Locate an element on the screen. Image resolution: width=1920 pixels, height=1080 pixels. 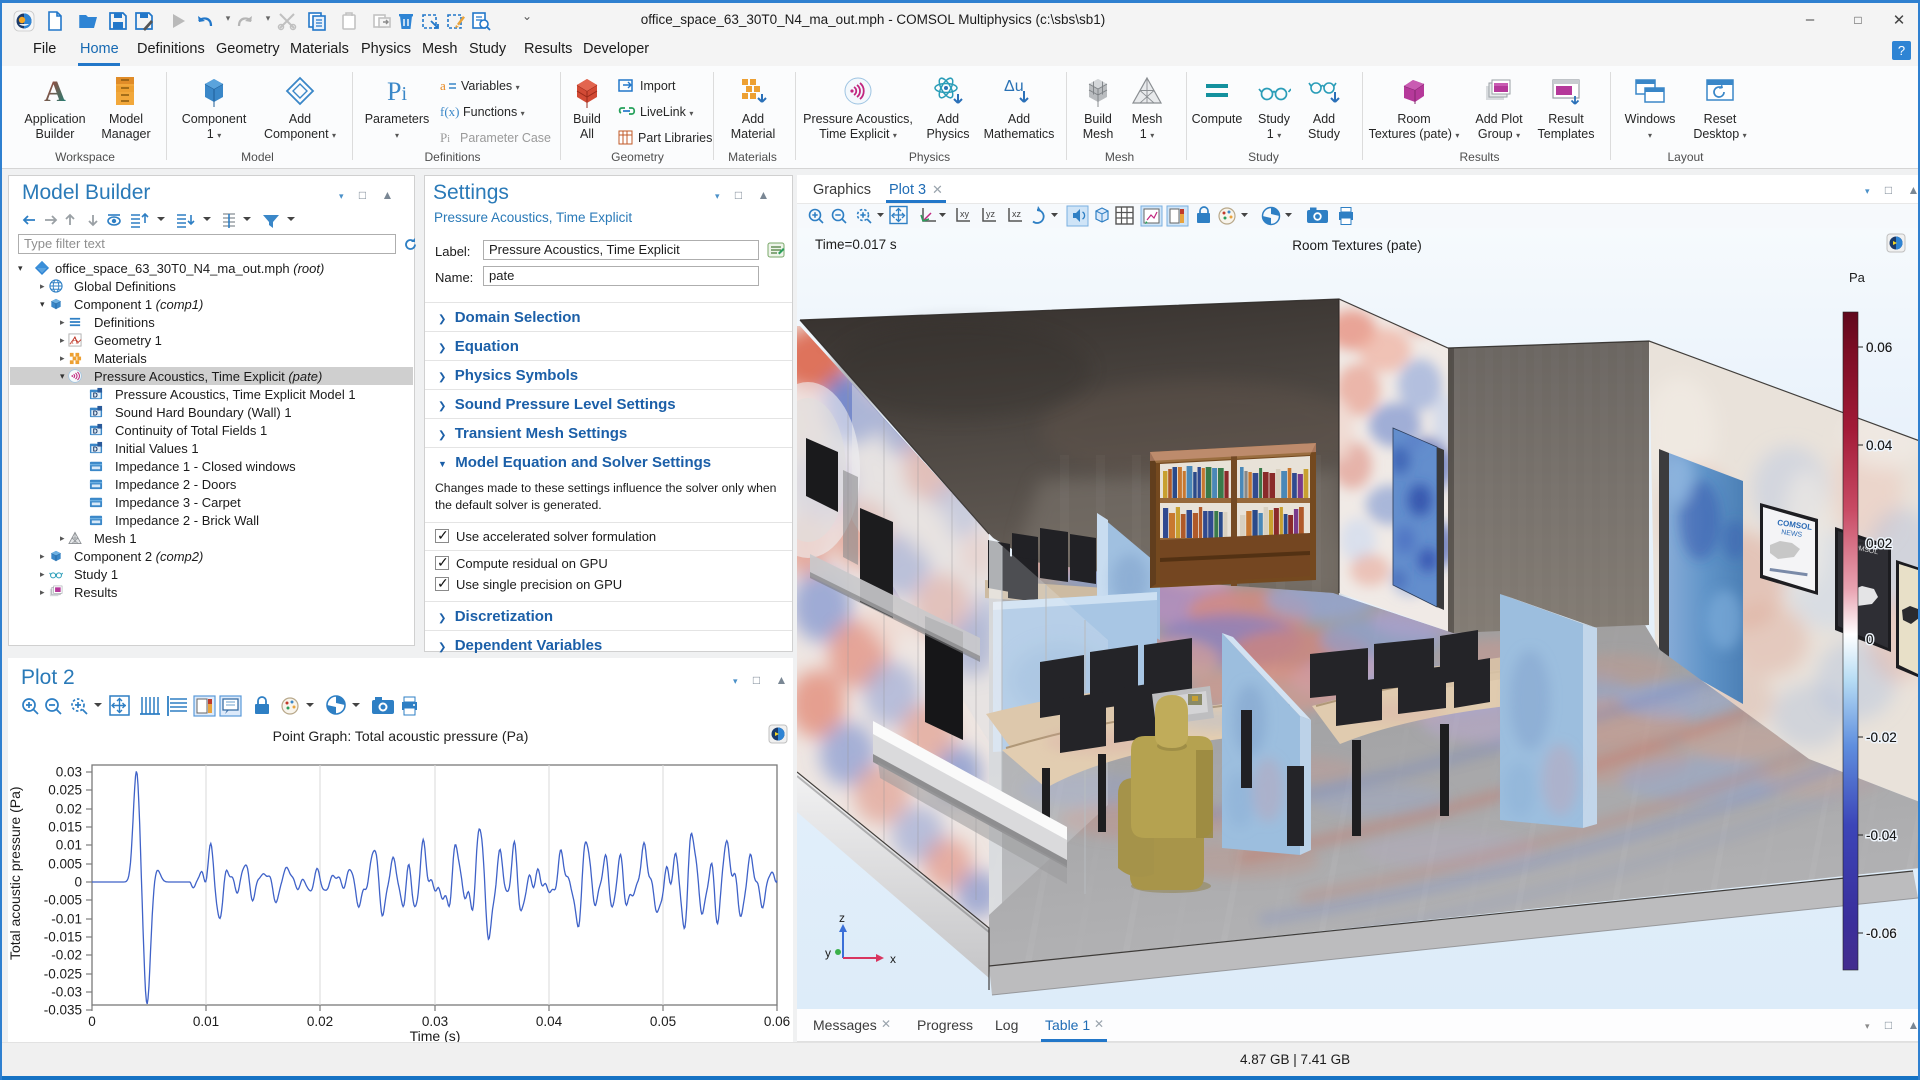
svg-text: -0.03 is located at coordinates (66, 992).